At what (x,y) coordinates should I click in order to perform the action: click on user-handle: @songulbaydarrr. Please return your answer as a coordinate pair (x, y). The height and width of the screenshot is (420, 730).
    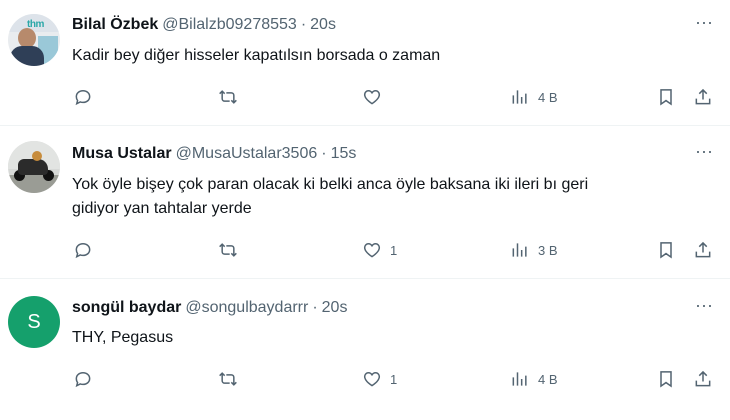
    Looking at the image, I should click on (246, 307).